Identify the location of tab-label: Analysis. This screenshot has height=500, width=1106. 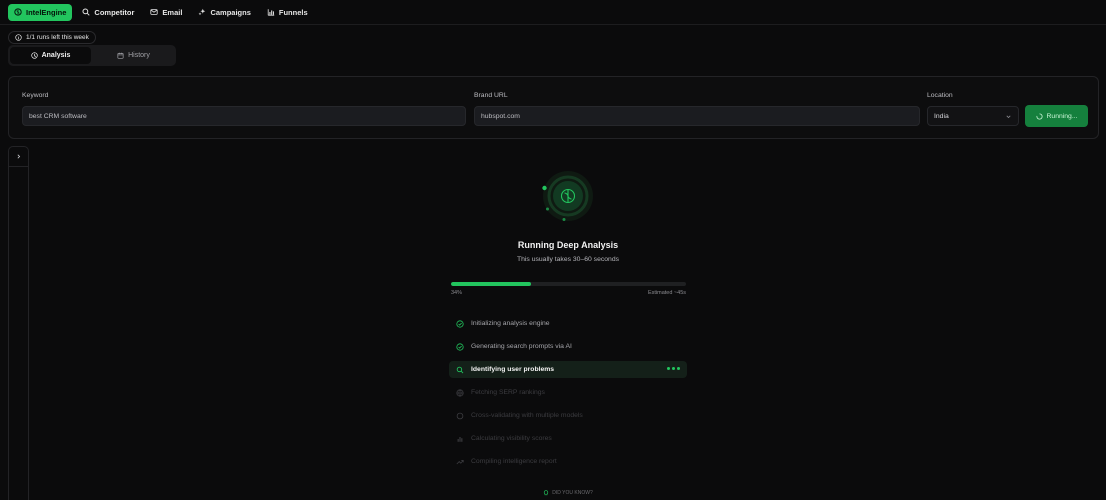
(56, 55).